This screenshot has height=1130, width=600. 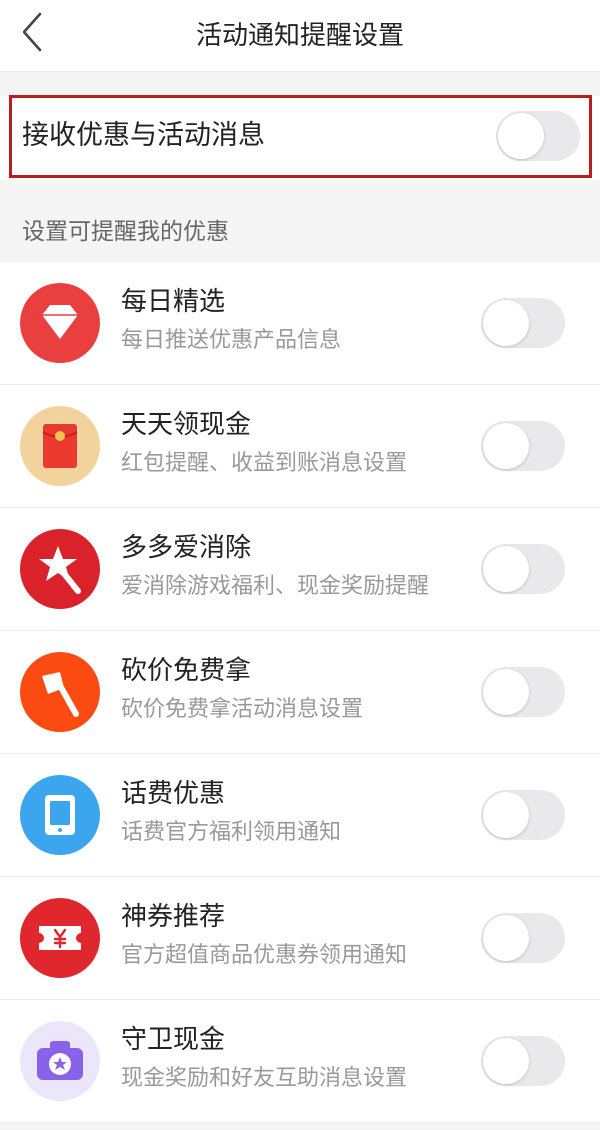 I want to click on list-item-bargain-free: 砍价免费拿 砍价免费拿活动消息设置, so click(x=300, y=692).